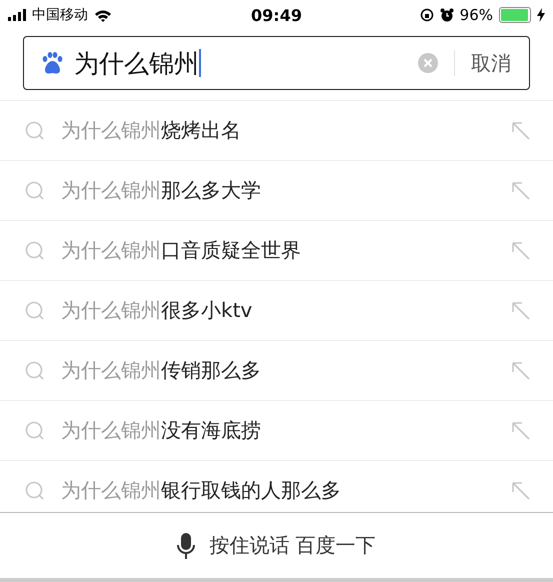 Image resolution: width=553 pixels, height=582 pixels. Describe the element at coordinates (286, 250) in the screenshot. I see `suggestion-text: 为什么锦州口音质疑全世界` at that location.